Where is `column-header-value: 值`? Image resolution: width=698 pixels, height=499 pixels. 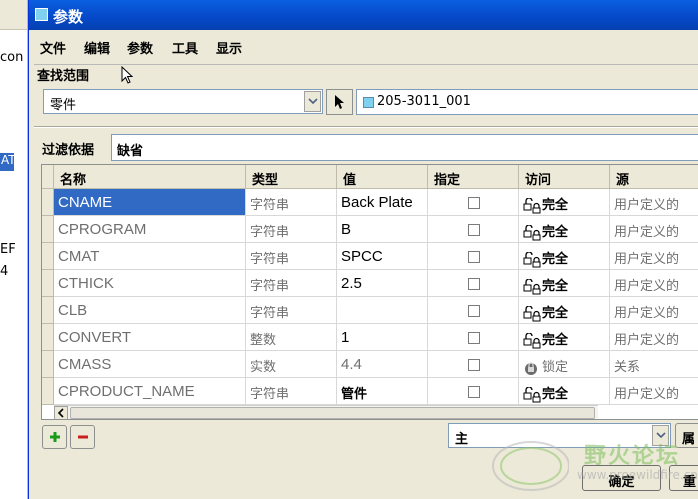 column-header-value: 值 is located at coordinates (382, 177).